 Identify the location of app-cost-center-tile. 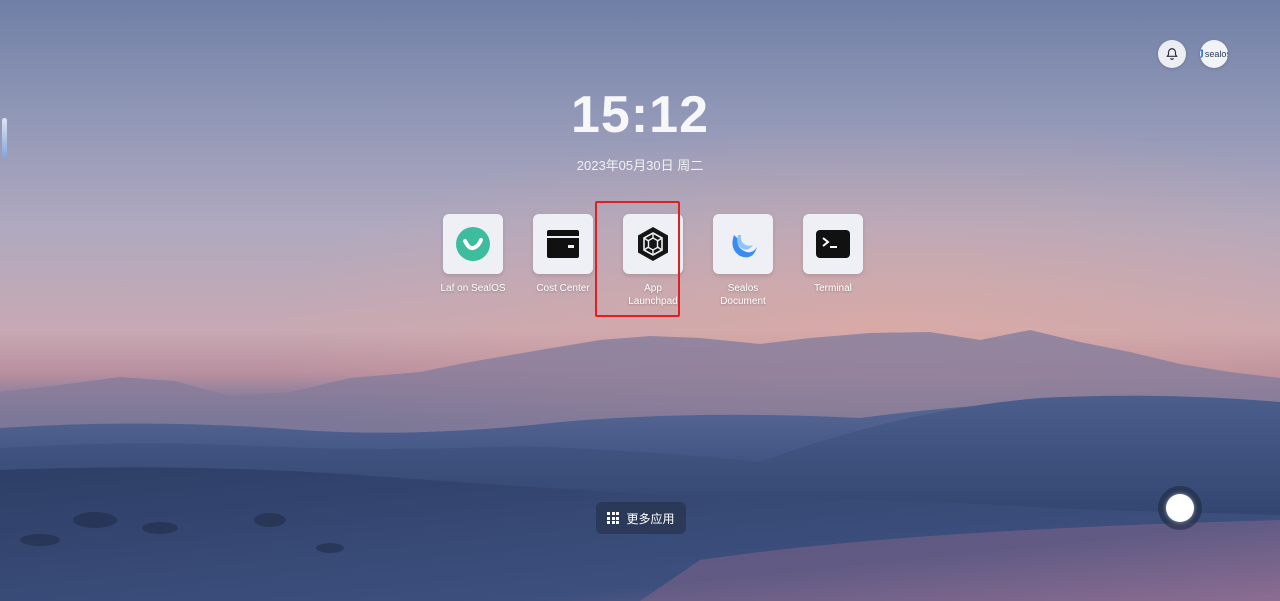
(563, 244).